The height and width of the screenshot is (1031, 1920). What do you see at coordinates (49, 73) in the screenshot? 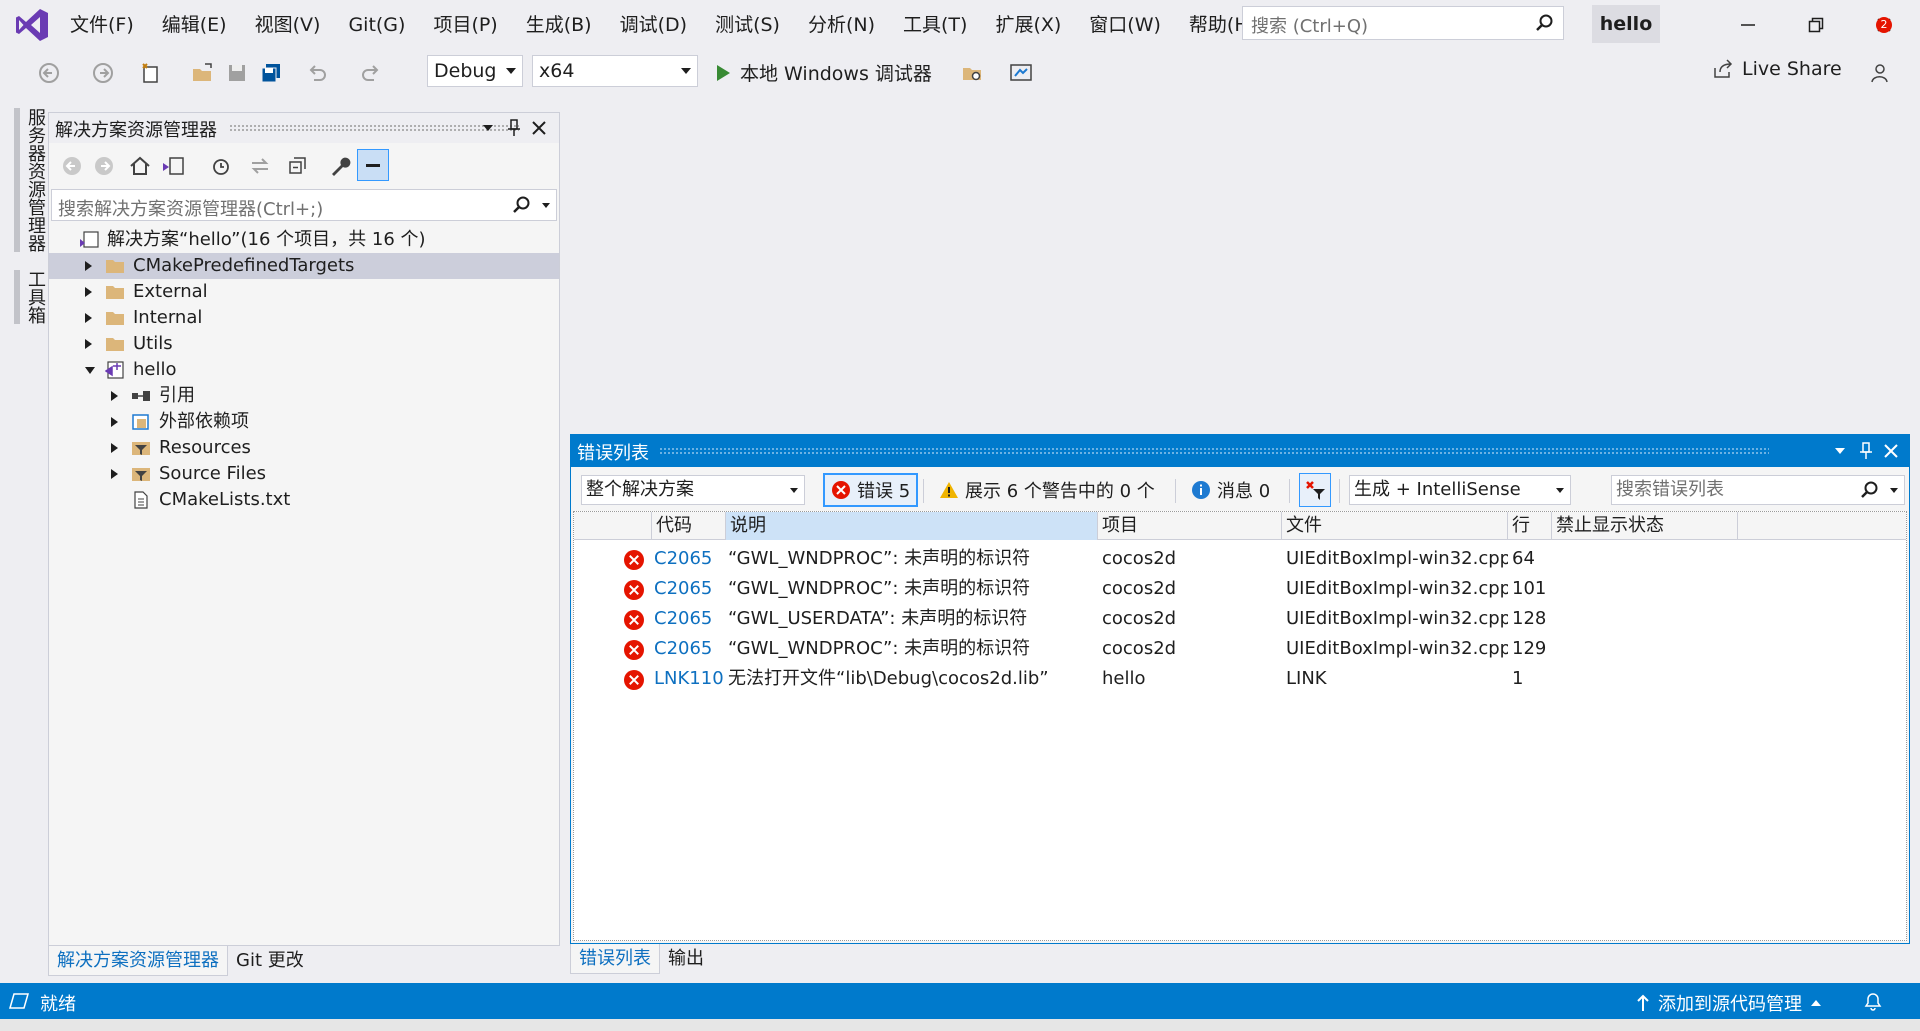
I see `navigate-back-icon` at bounding box center [49, 73].